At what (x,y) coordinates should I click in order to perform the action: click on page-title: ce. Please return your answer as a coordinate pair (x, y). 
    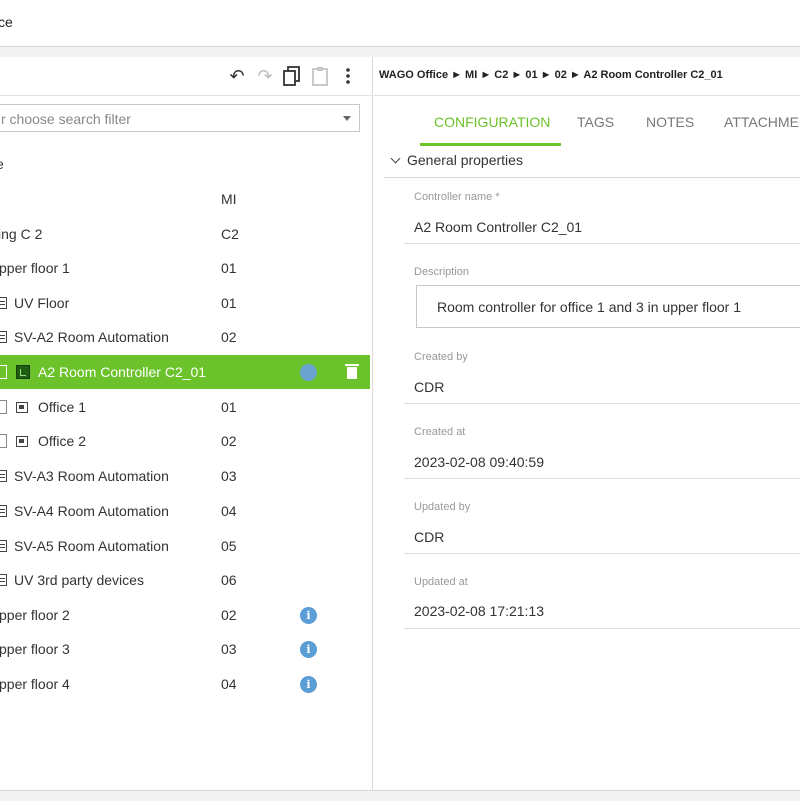
    Looking at the image, I should click on (6, 22).